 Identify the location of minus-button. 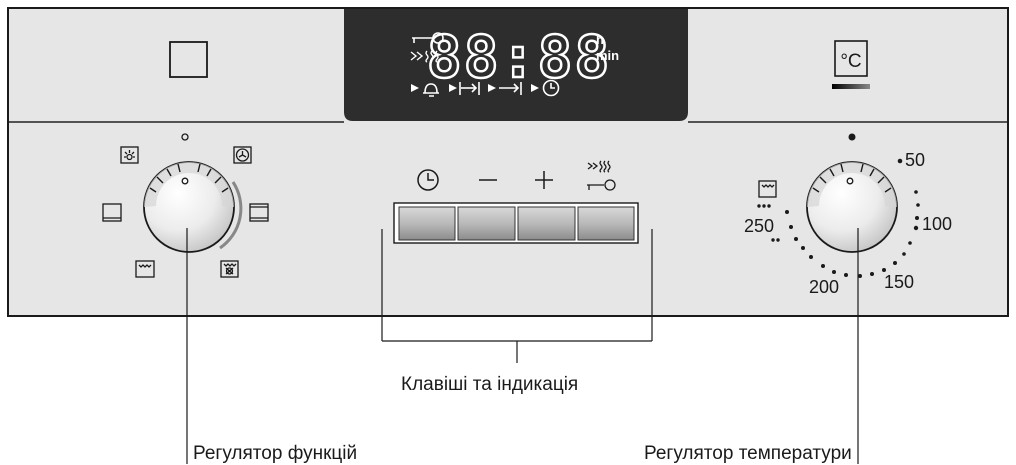
(486, 223).